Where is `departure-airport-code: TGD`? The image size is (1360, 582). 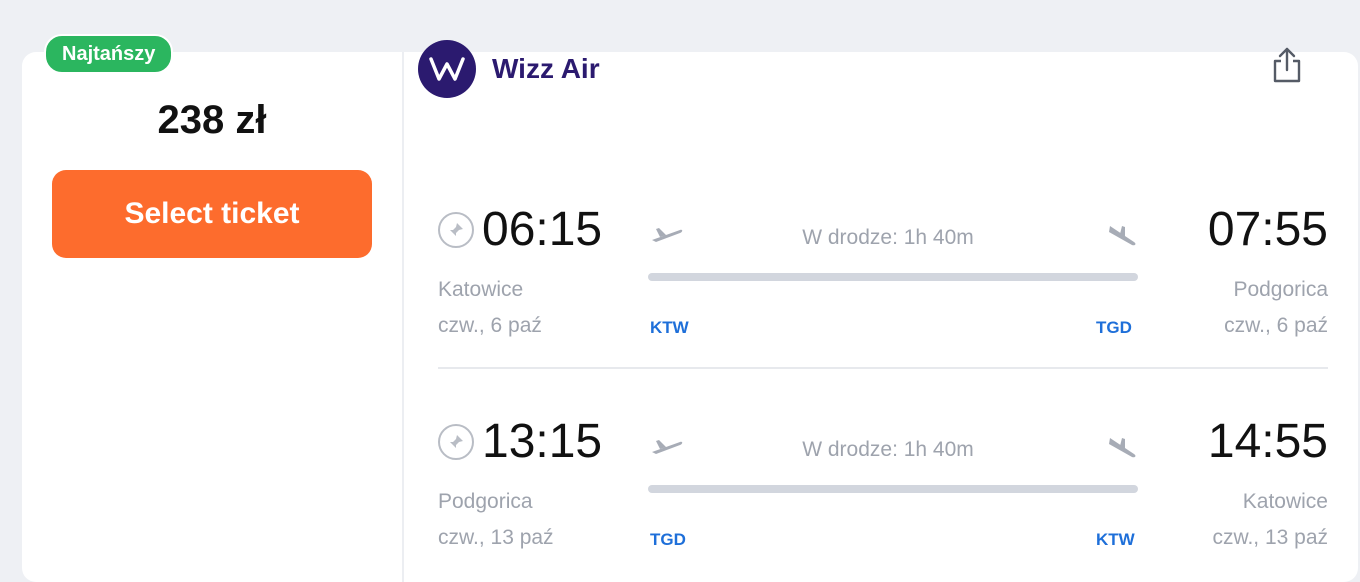 departure-airport-code: TGD is located at coordinates (668, 539).